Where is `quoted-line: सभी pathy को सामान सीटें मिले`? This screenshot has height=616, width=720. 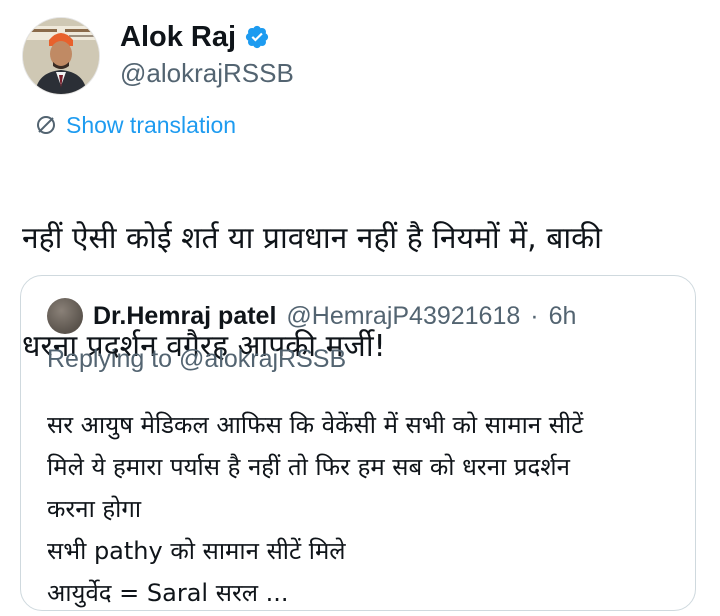 quoted-line: सभी pathy को सामान सीटें मिले is located at coordinates (196, 551).